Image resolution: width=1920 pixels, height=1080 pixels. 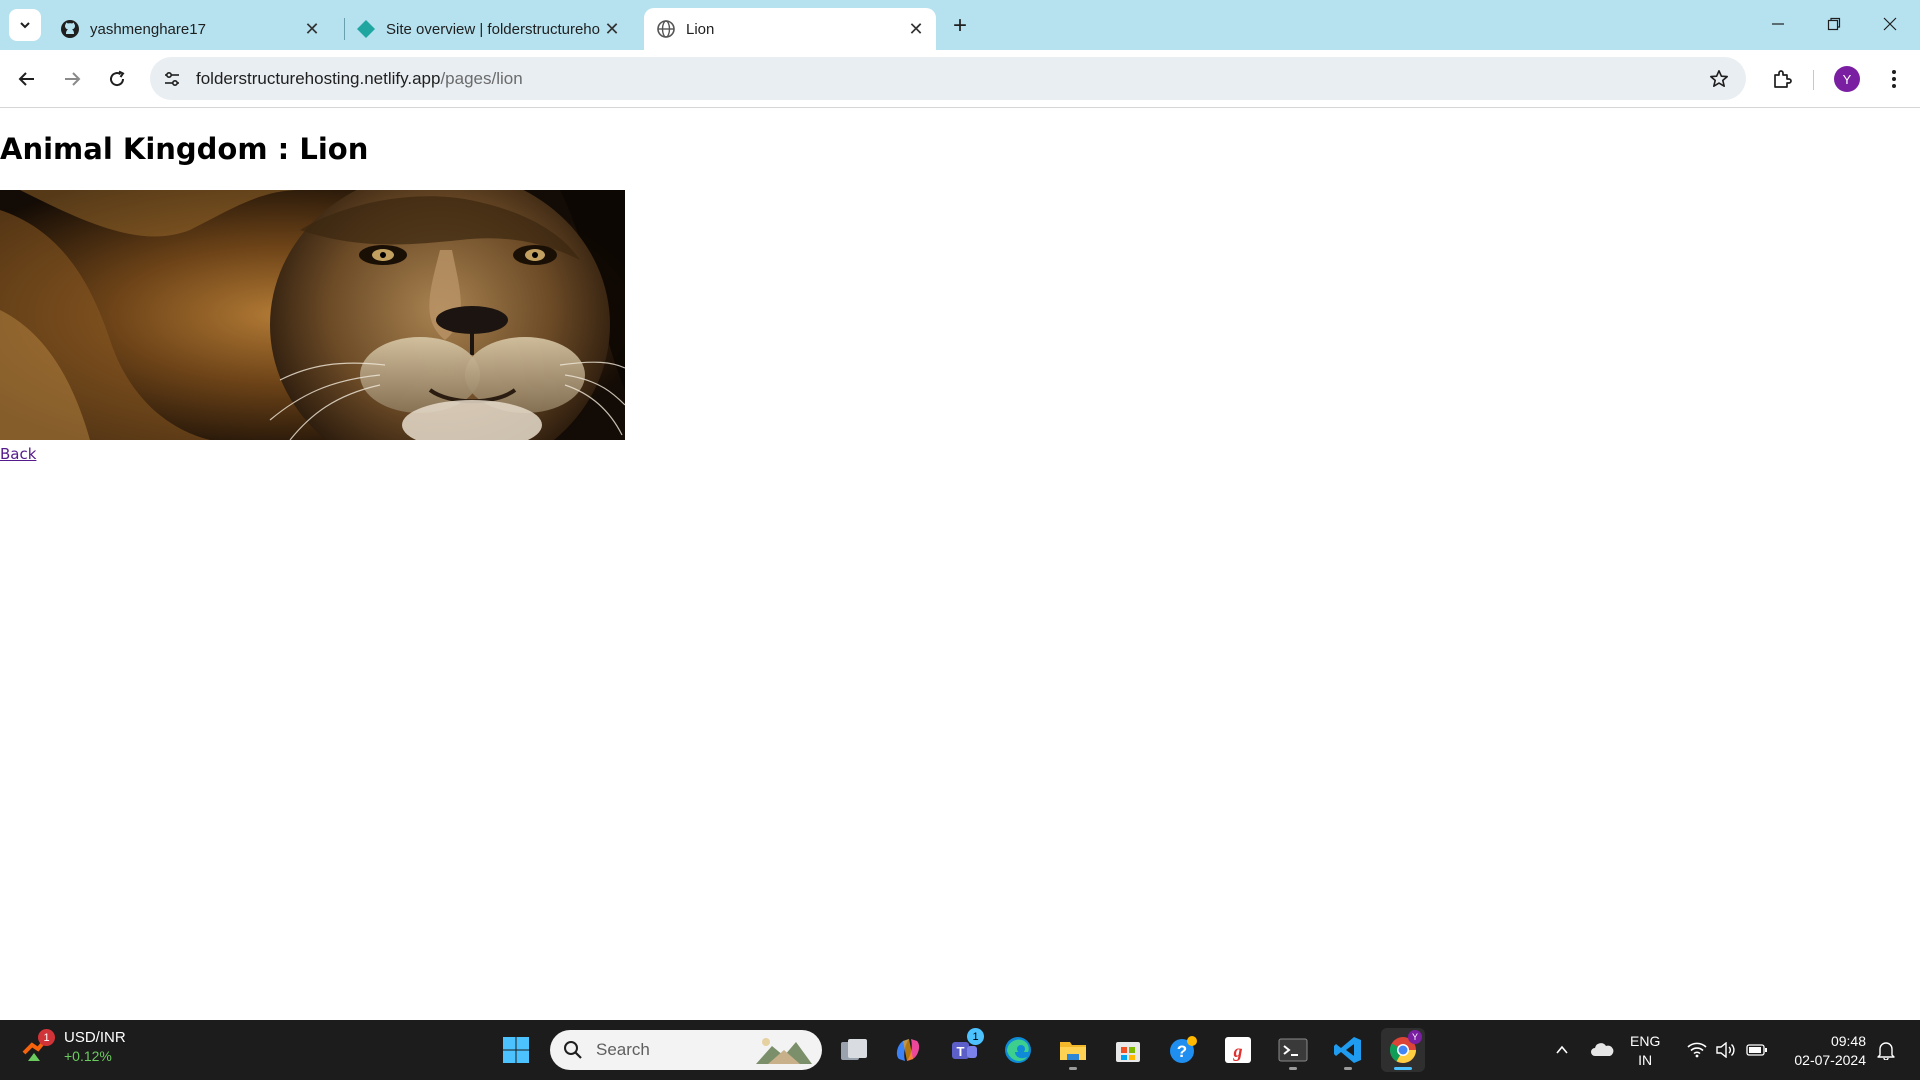 What do you see at coordinates (908, 1050) in the screenshot?
I see `copilot-icon` at bounding box center [908, 1050].